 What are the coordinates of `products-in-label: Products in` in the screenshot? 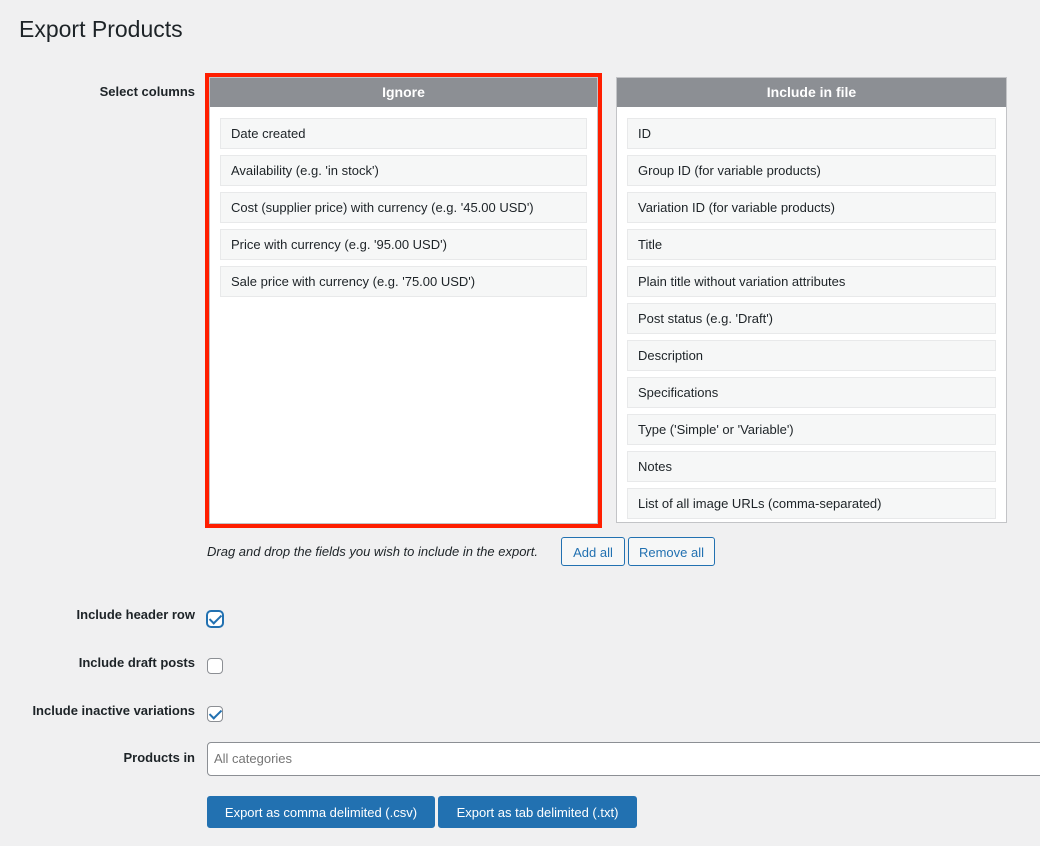 It's located at (159, 757).